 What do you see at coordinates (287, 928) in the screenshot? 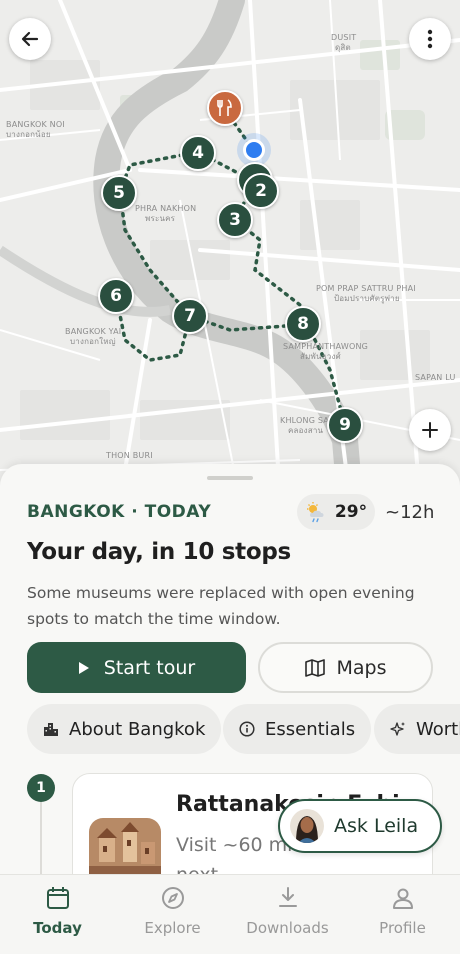
I see `nav-label: Downloads` at bounding box center [287, 928].